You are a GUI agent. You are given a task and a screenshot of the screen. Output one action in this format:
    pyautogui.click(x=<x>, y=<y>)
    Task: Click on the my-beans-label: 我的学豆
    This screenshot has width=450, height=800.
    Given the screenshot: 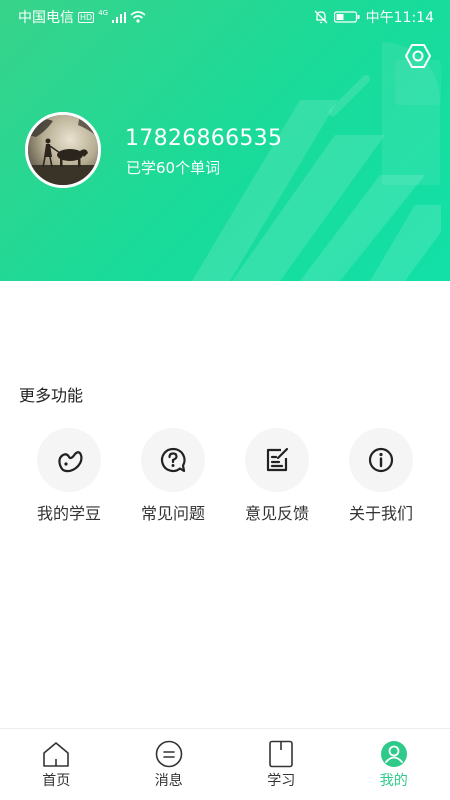 What is the action you would take?
    pyautogui.click(x=68, y=513)
    